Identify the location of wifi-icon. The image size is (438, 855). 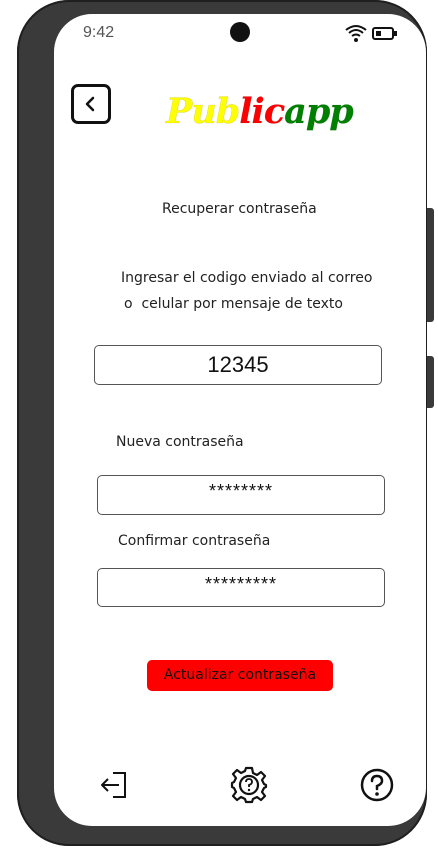
(356, 33).